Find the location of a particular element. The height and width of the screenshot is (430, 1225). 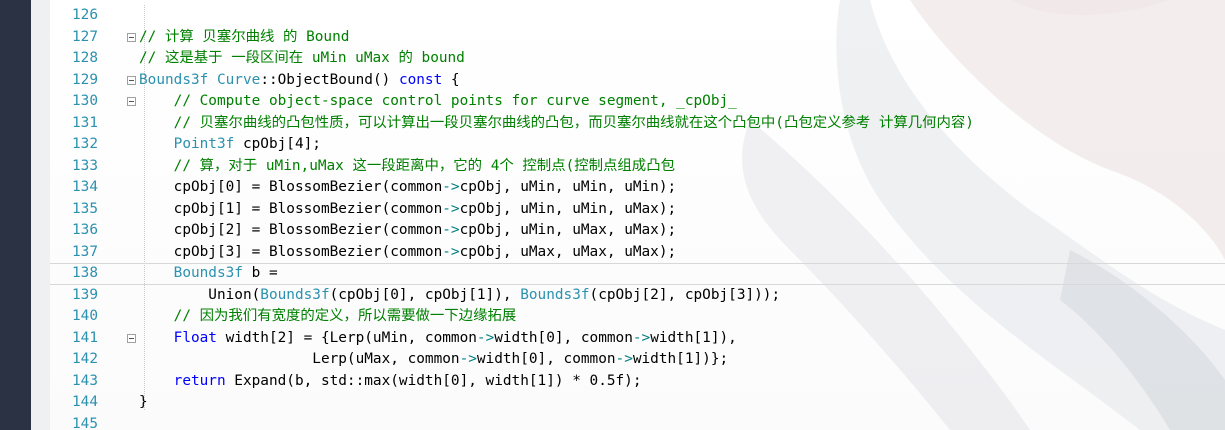

code-token: cpObj[3] = BlossomBezier(common is located at coordinates (291, 251).